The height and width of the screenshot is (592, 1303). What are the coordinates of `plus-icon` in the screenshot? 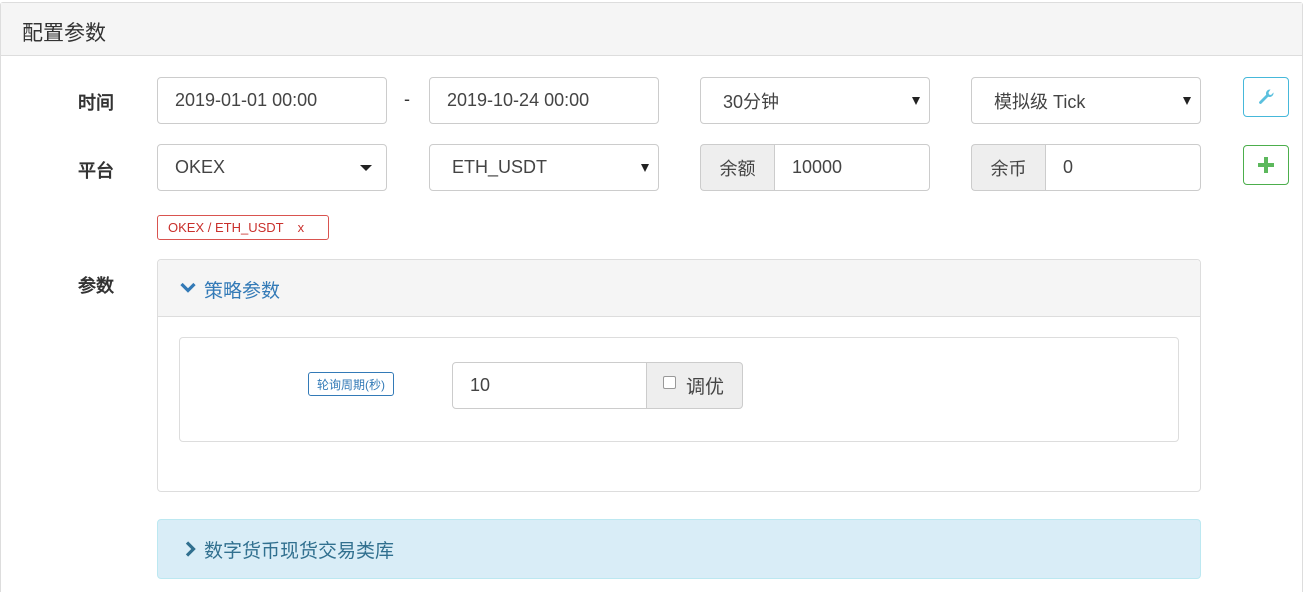 It's located at (1266, 165).